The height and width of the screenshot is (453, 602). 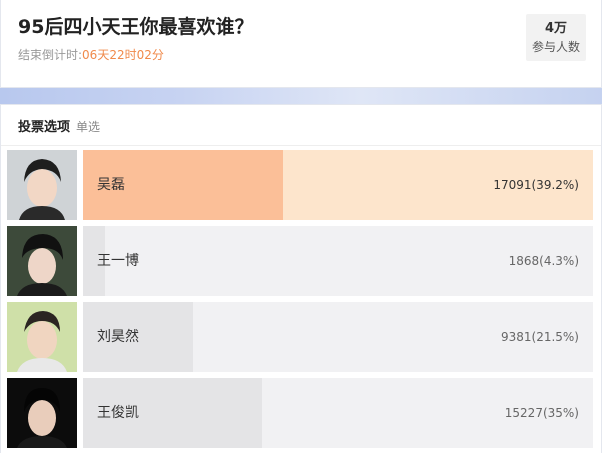 What do you see at coordinates (556, 28) in the screenshot?
I see `participants-count: 4万` at bounding box center [556, 28].